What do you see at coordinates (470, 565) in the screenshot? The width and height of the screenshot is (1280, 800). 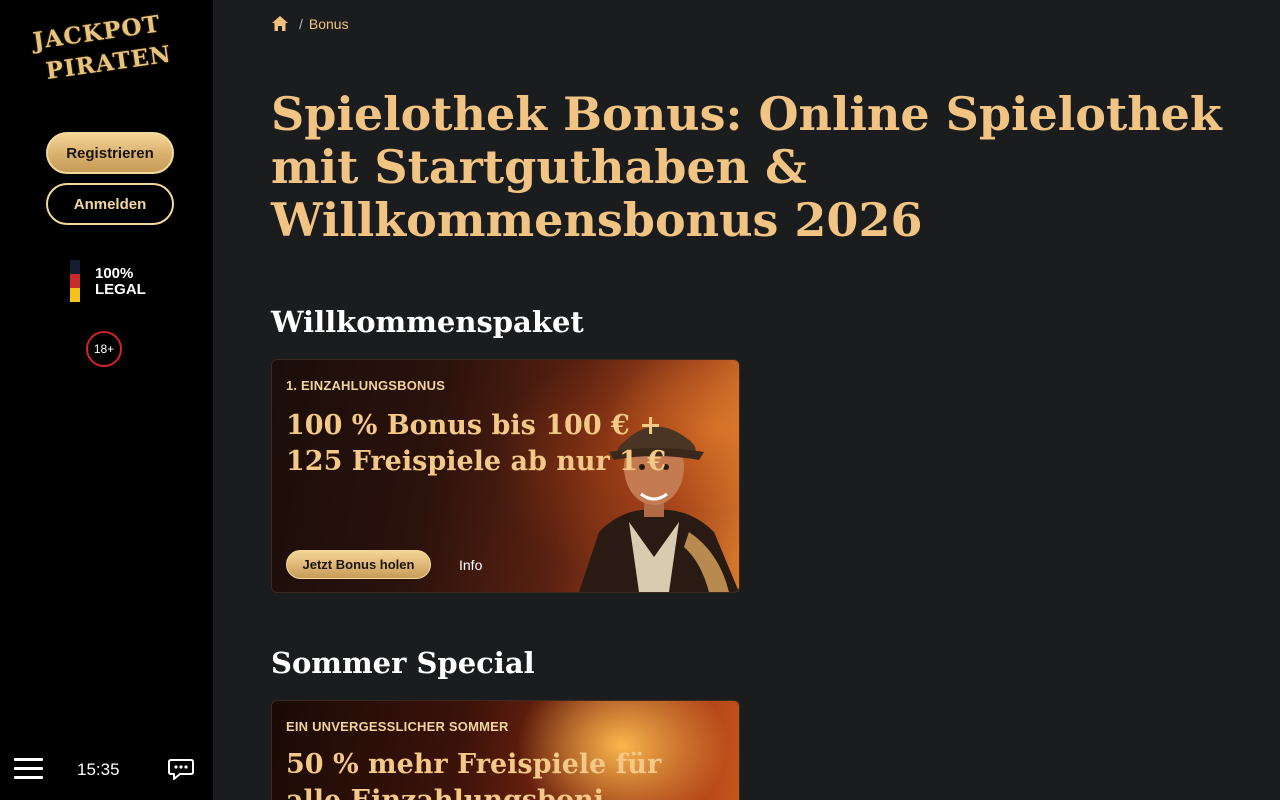 I see `info-link: Info` at bounding box center [470, 565].